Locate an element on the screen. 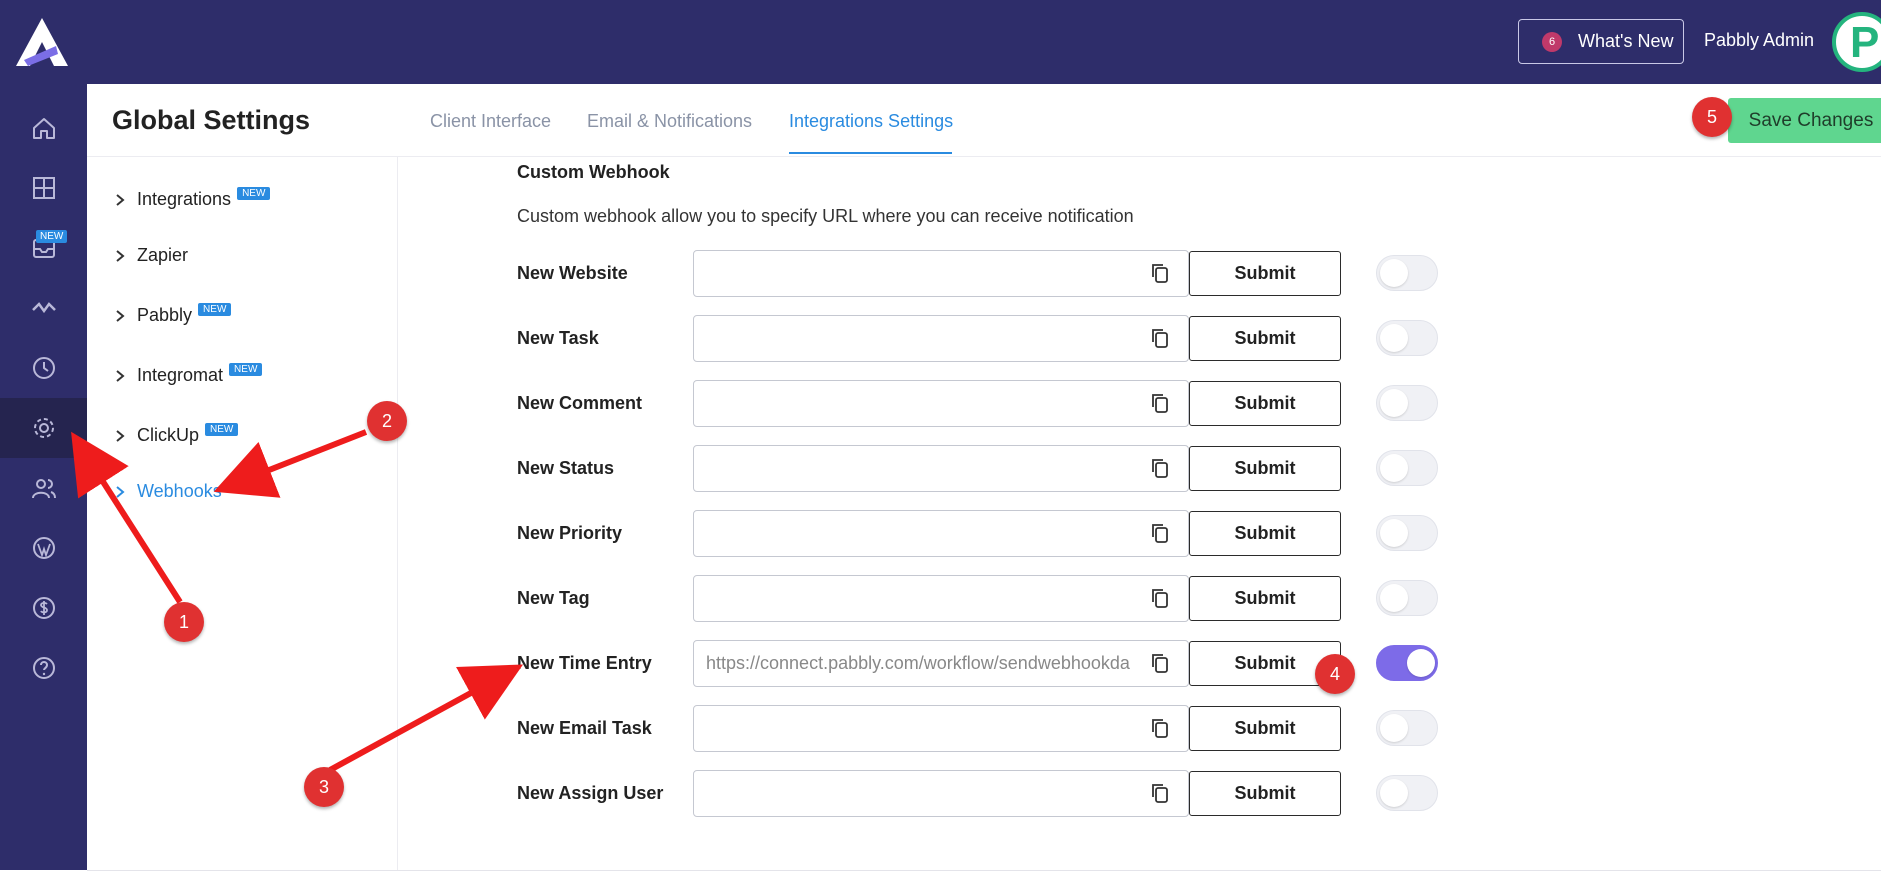 This screenshot has width=1881, height=886. menu-item-integromat: Integromat NEW is located at coordinates (188, 374).